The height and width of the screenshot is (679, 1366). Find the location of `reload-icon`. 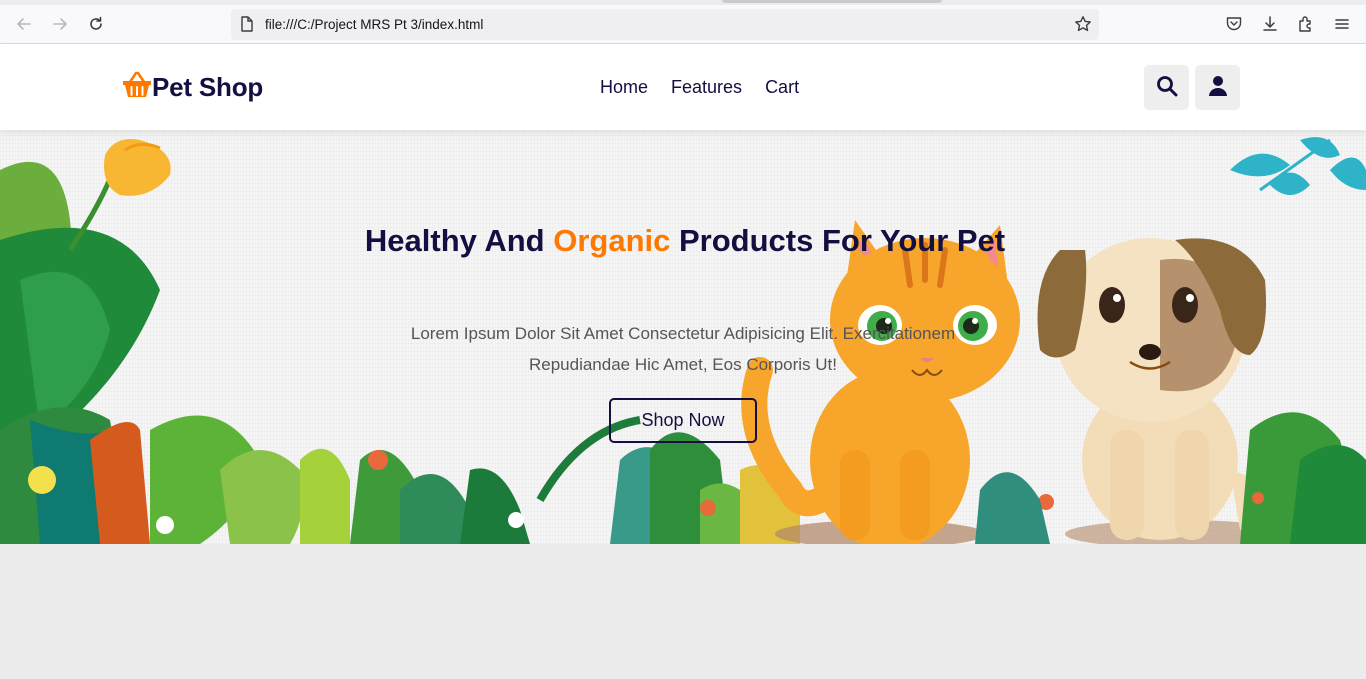

reload-icon is located at coordinates (96, 24).